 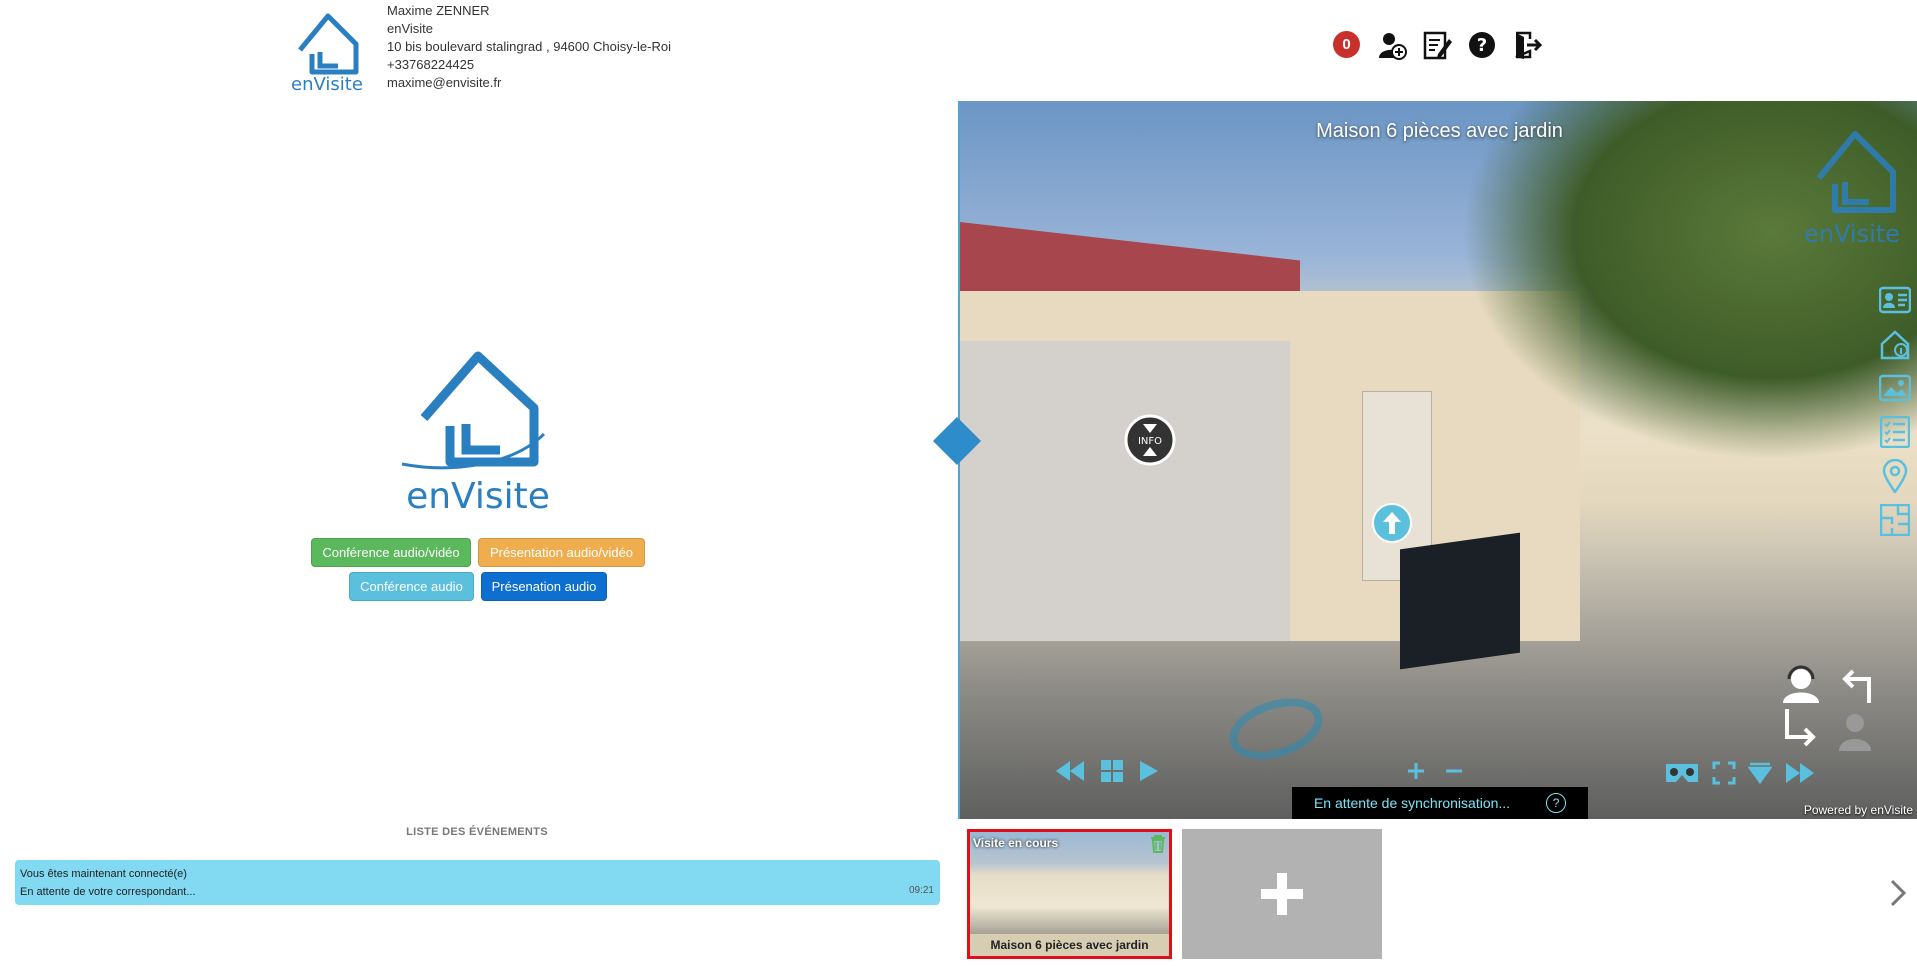 What do you see at coordinates (103, 874) in the screenshot?
I see `event-line-1: Vous êtes maintenant connecté(e)` at bounding box center [103, 874].